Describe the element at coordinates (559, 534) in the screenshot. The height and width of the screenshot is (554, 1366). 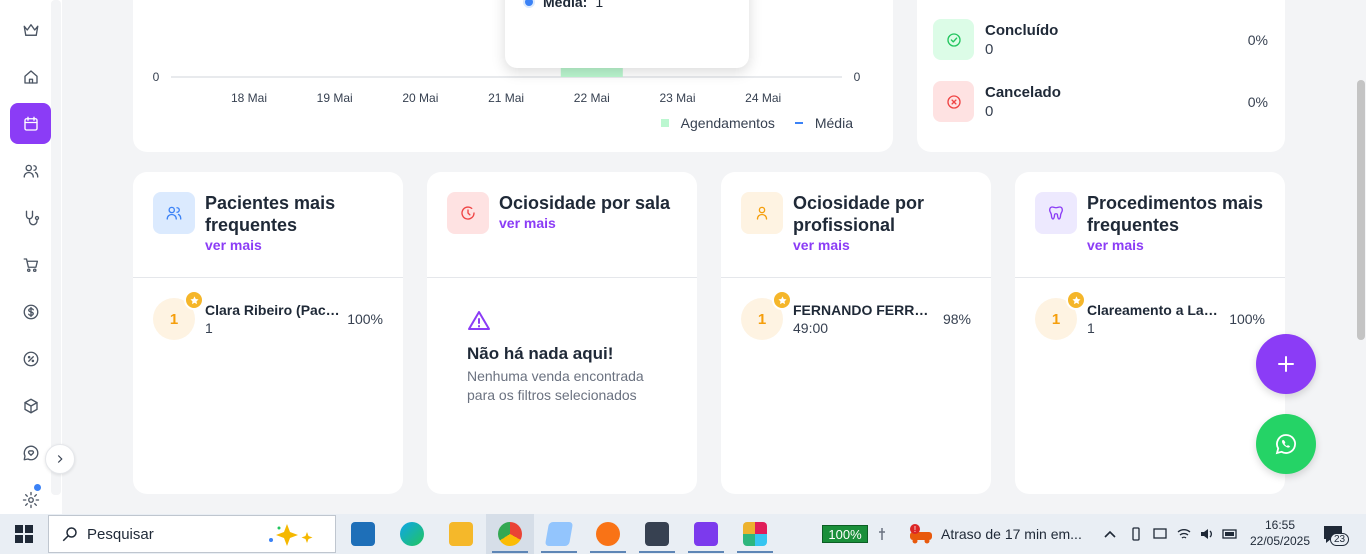
I see `taskbar-app-notepad` at that location.